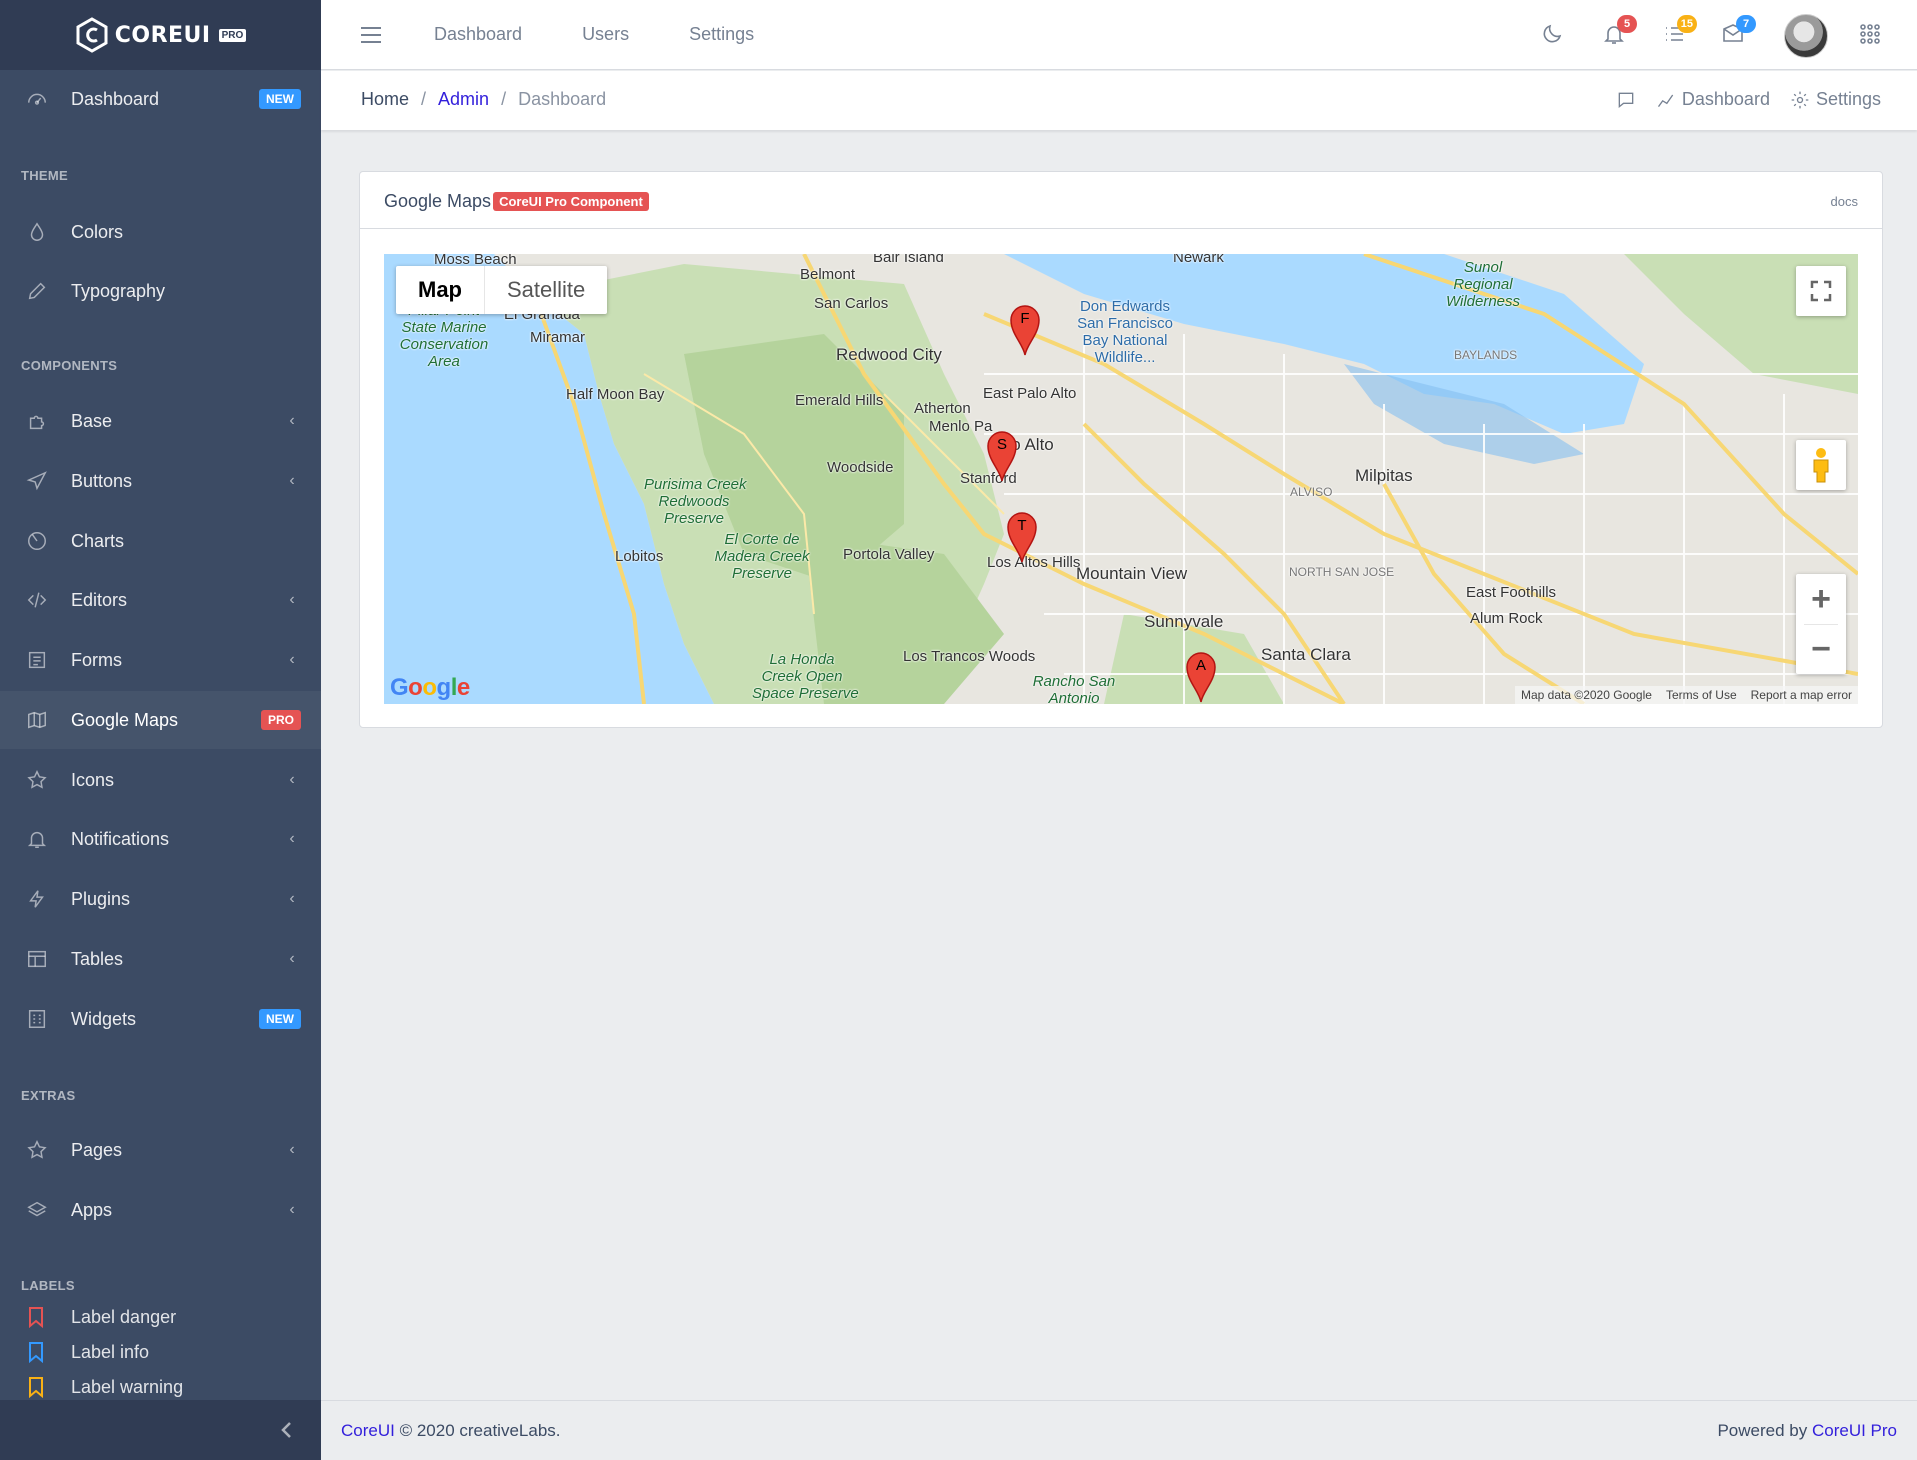 Image resolution: width=1917 pixels, height=1460 pixels. What do you see at coordinates (605, 34) in the screenshot?
I see `header-nav-users: Users` at bounding box center [605, 34].